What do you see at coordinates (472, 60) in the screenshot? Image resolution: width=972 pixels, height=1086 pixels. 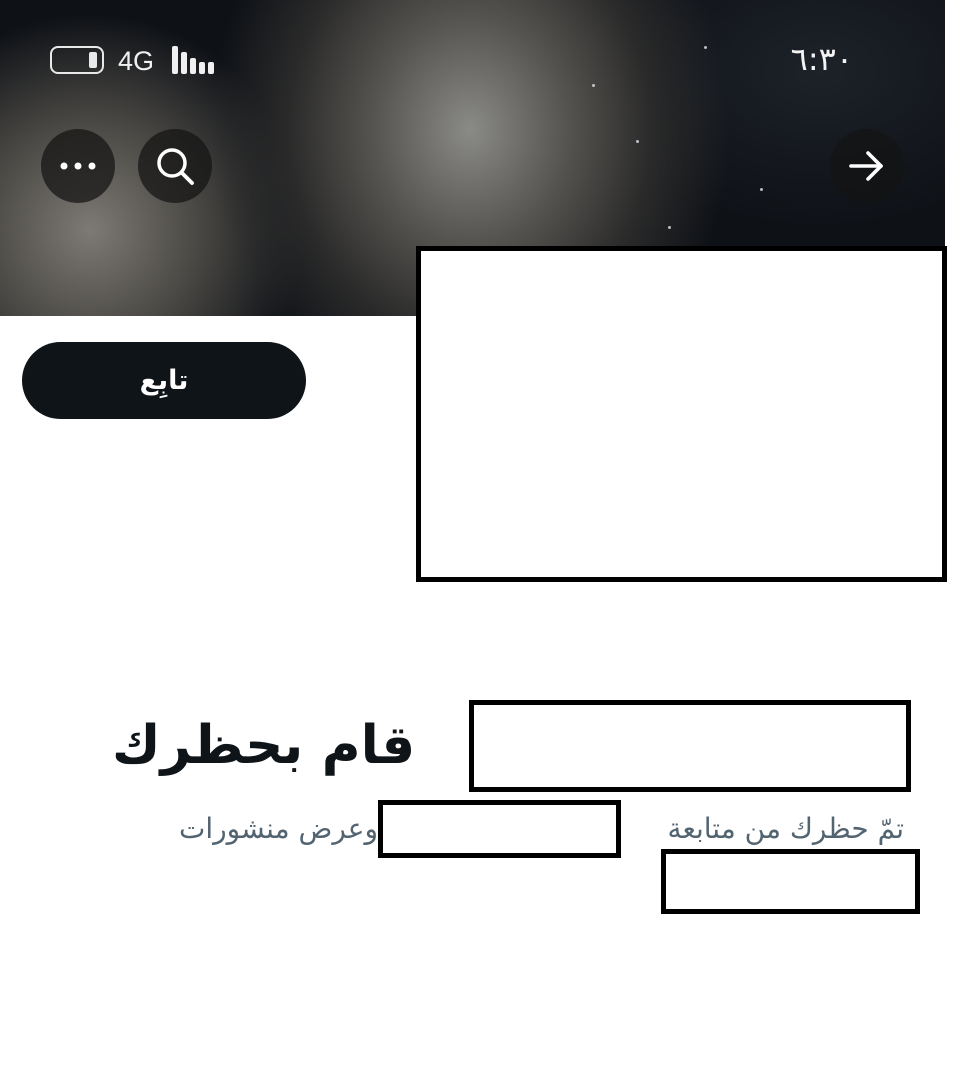 I see `status-bar: 4G ٦:٣٠` at bounding box center [472, 60].